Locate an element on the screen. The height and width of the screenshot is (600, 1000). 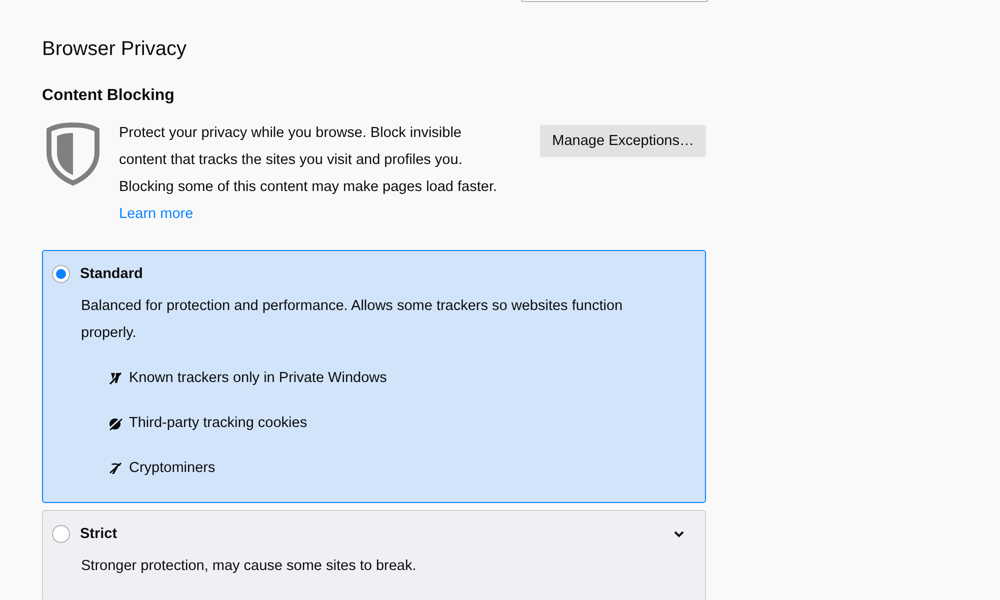
option-label: Standard is located at coordinates (111, 274).